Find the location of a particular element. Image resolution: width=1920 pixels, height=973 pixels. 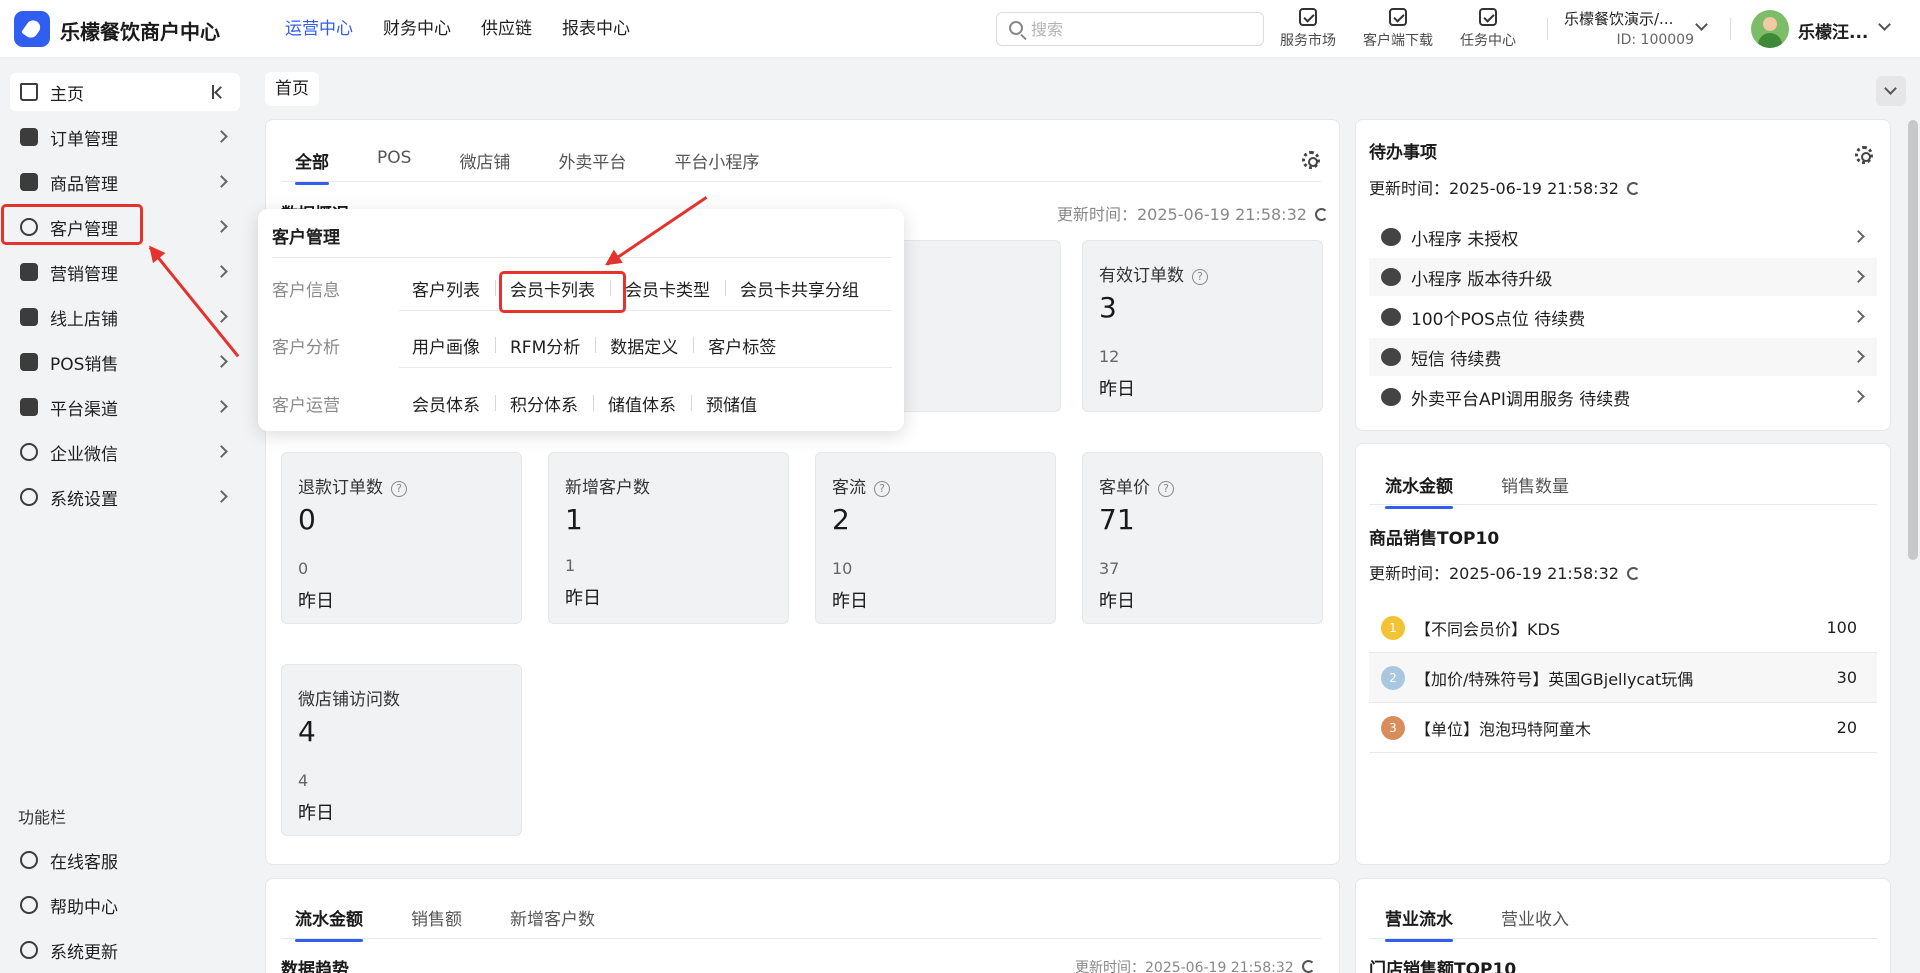

tab-trend-flow: 流水金额 is located at coordinates (329, 923).